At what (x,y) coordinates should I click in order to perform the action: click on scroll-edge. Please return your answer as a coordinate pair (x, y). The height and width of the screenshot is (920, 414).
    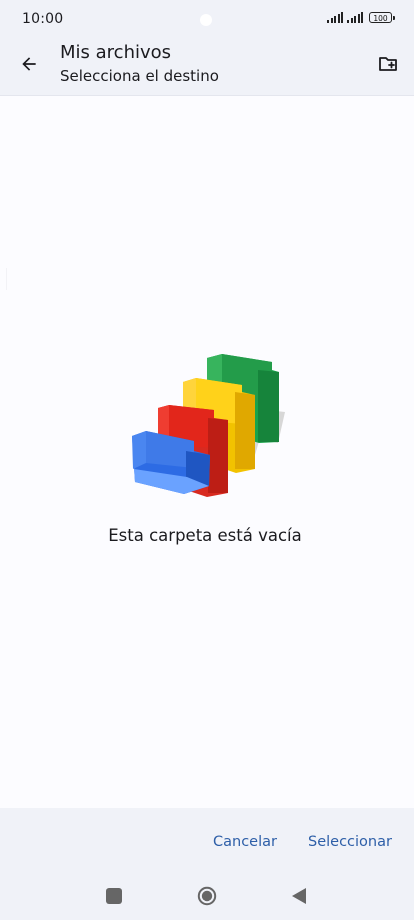
    Looking at the image, I should click on (6, 279).